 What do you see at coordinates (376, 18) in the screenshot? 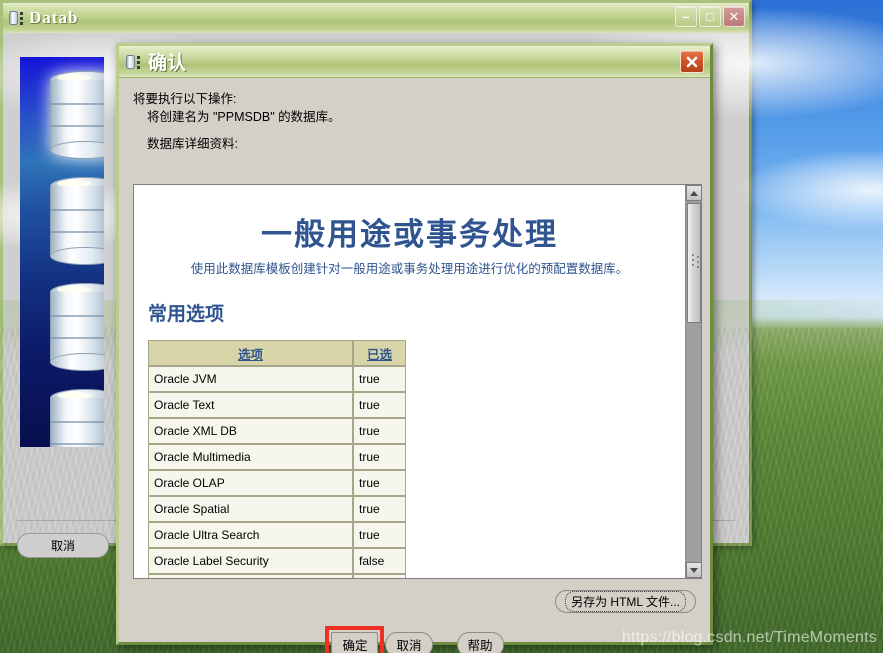
I see `background-window-titlebar: Datab – □ ✕` at bounding box center [376, 18].